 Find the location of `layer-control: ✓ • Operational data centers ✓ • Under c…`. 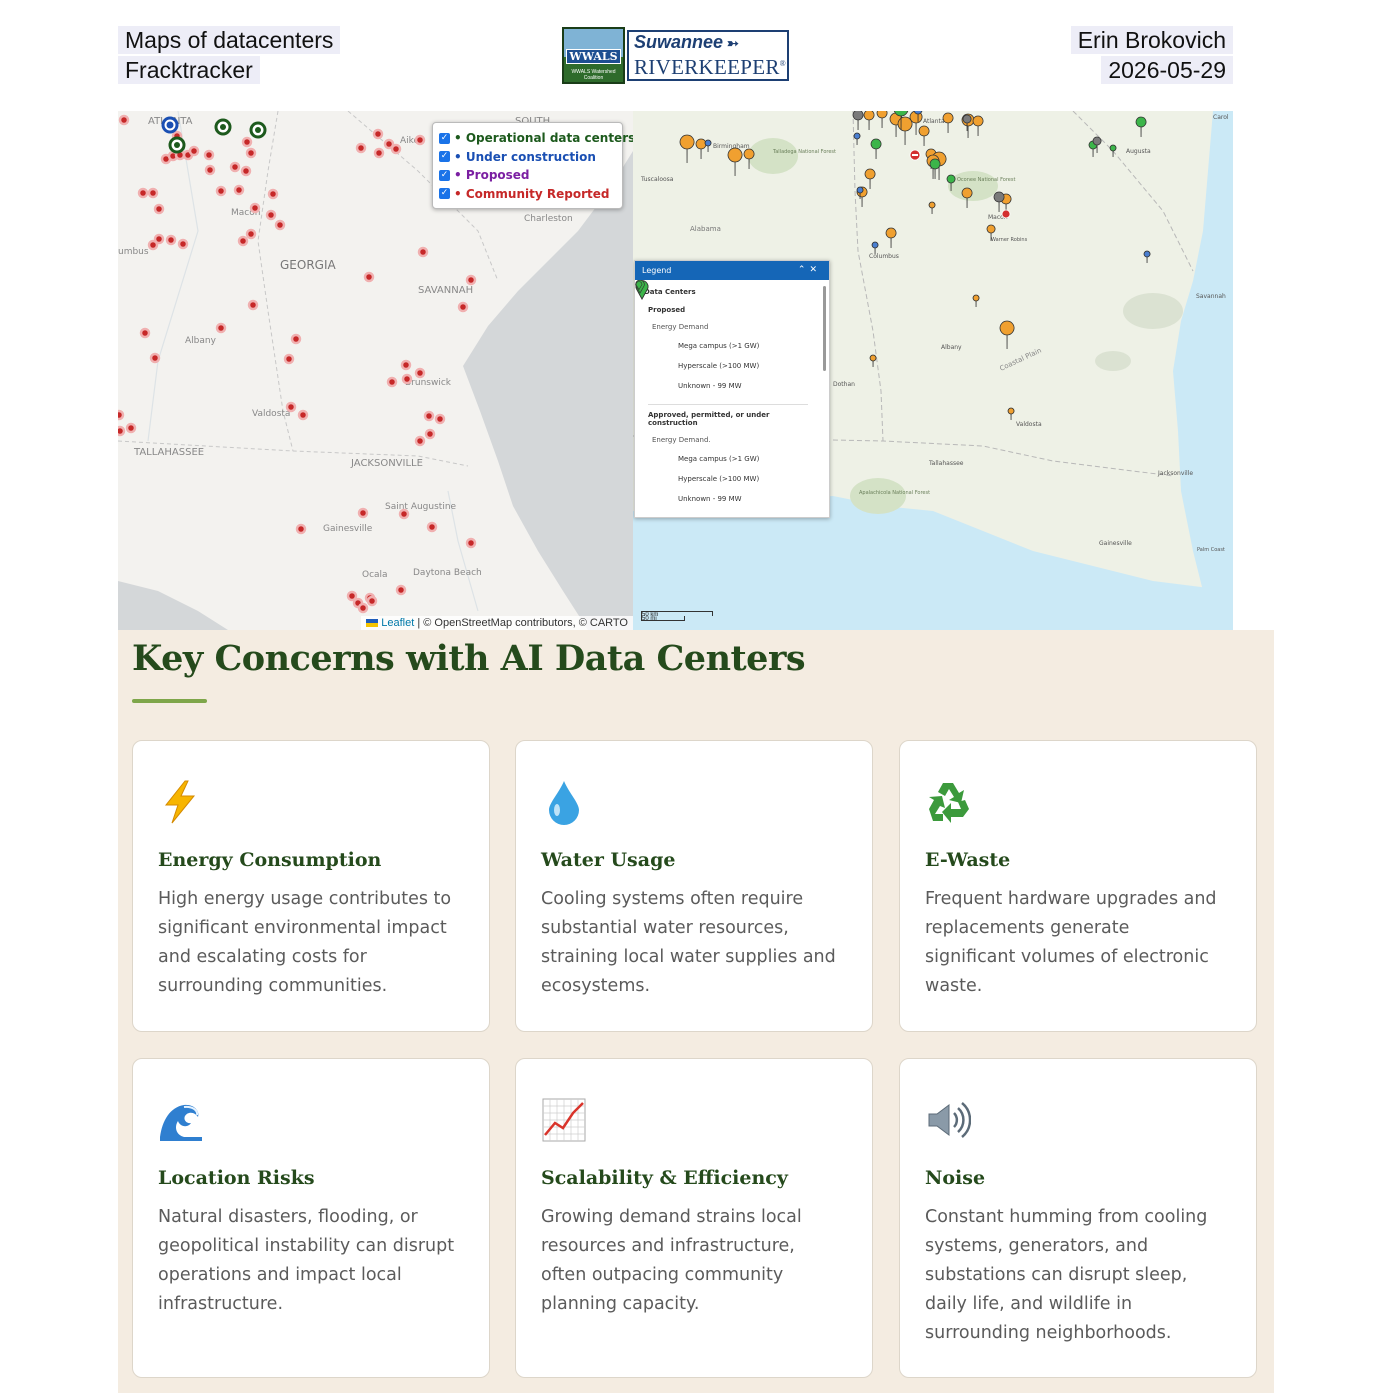

layer-control: ✓ • Operational data centers ✓ • Under c… is located at coordinates (532, 165).